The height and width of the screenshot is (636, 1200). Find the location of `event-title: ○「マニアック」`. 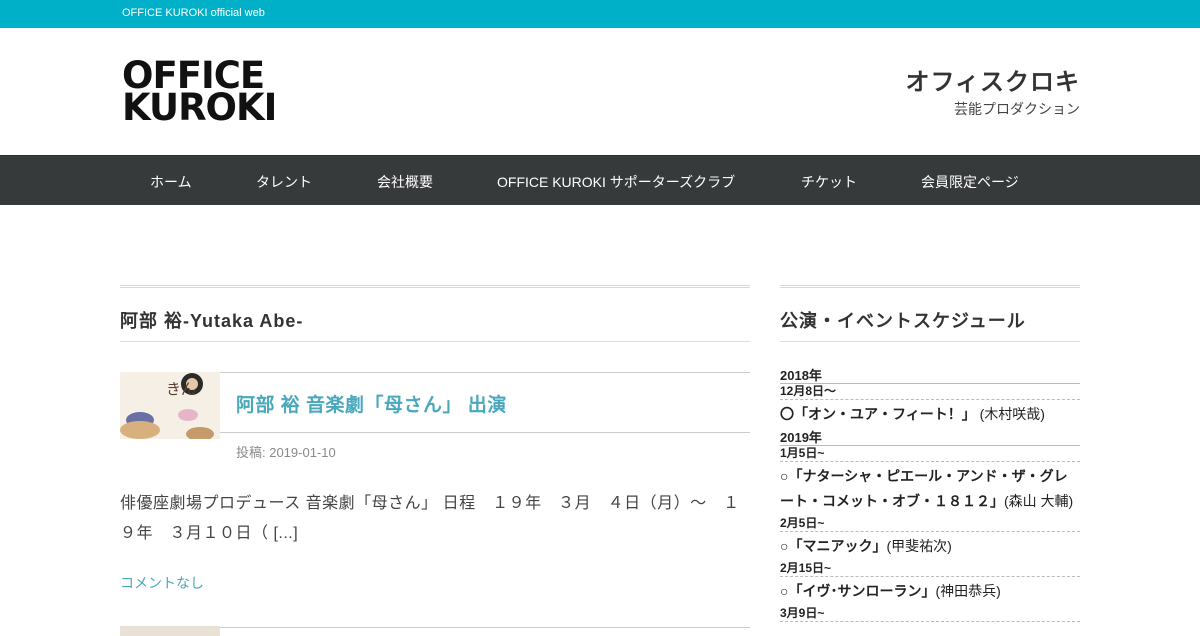

event-title: ○「マニアック」 is located at coordinates (833, 546).